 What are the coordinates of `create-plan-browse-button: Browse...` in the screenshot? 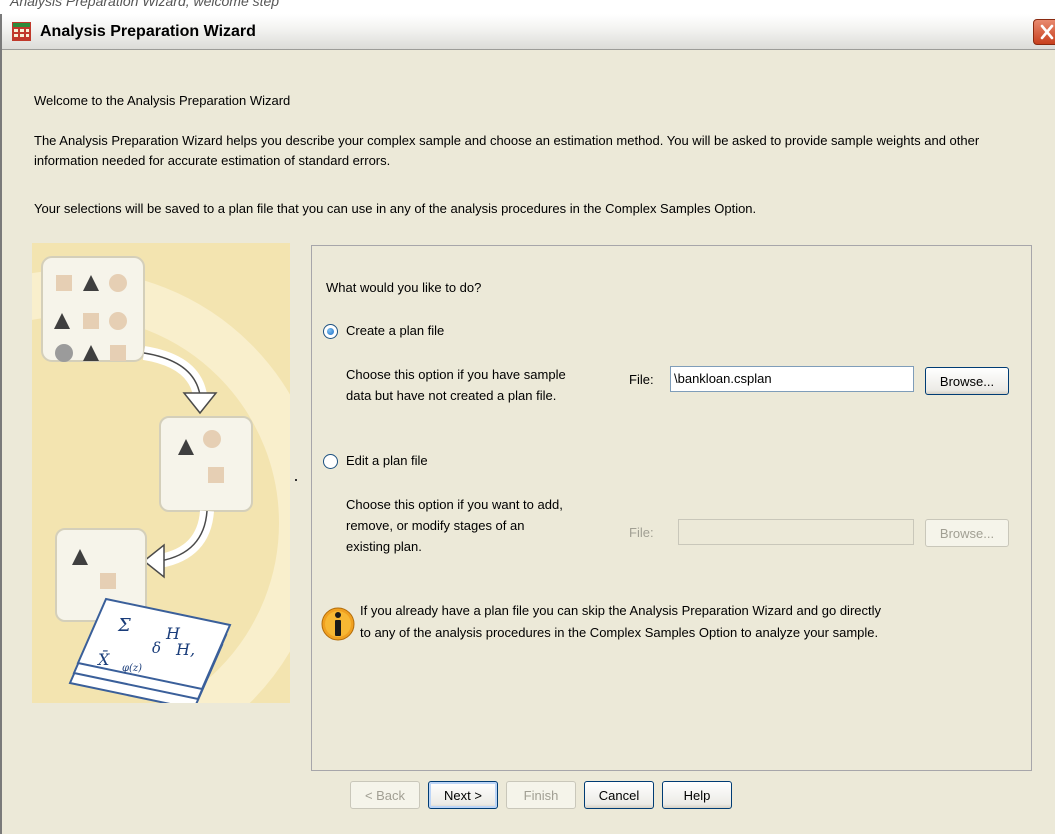 It's located at (967, 381).